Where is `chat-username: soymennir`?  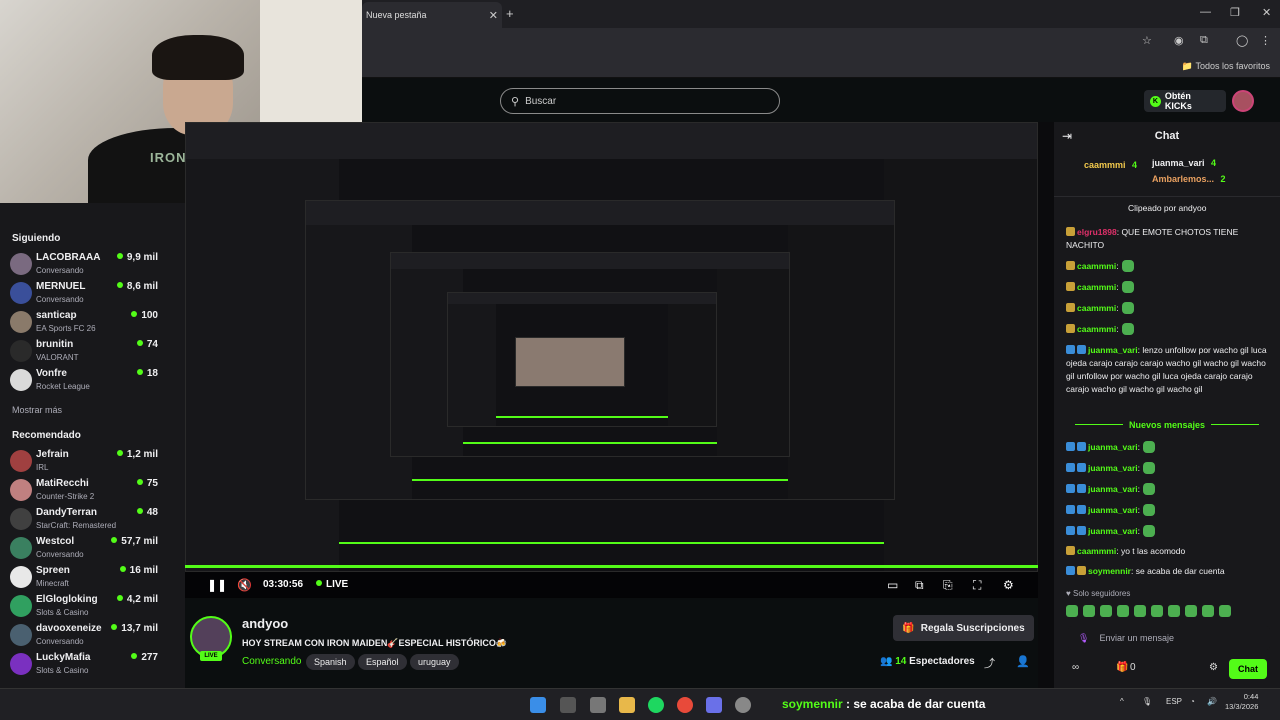 chat-username: soymennir is located at coordinates (1109, 571).